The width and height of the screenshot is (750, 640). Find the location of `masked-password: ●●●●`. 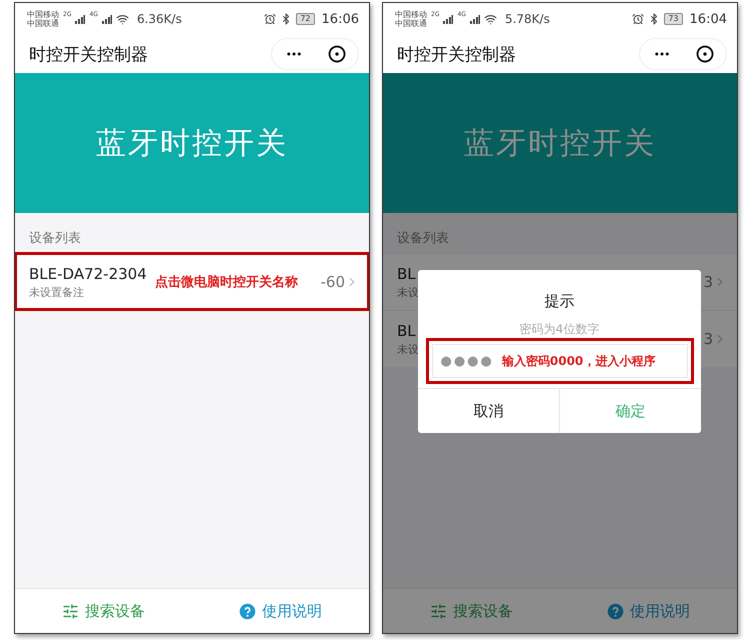

masked-password: ●●●● is located at coordinates (467, 361).